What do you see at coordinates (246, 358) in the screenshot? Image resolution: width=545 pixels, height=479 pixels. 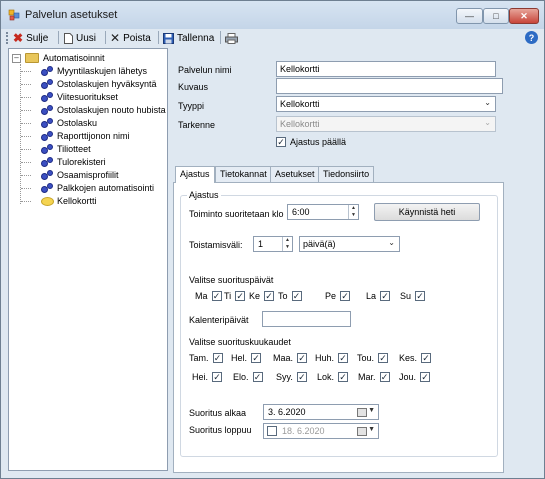 I see `month-checkbox: Hel. ✓` at bounding box center [246, 358].